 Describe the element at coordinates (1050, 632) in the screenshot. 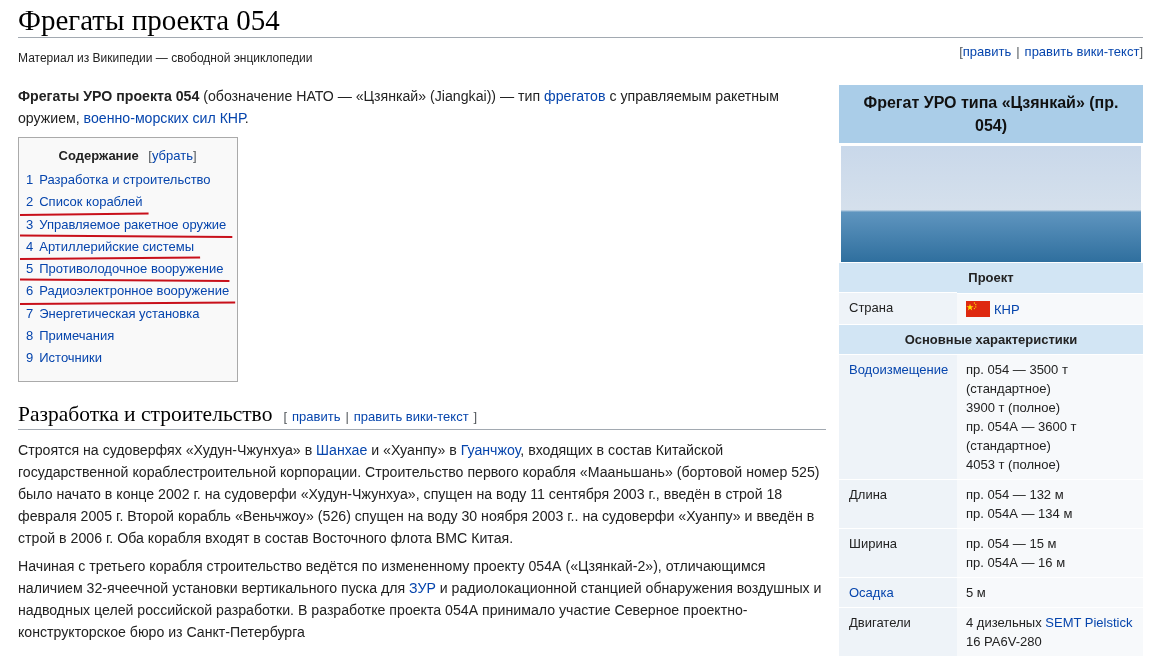

I see `infobox-value-text: 4 дизельных SEMT Pielstick 16 PA6V-280` at that location.